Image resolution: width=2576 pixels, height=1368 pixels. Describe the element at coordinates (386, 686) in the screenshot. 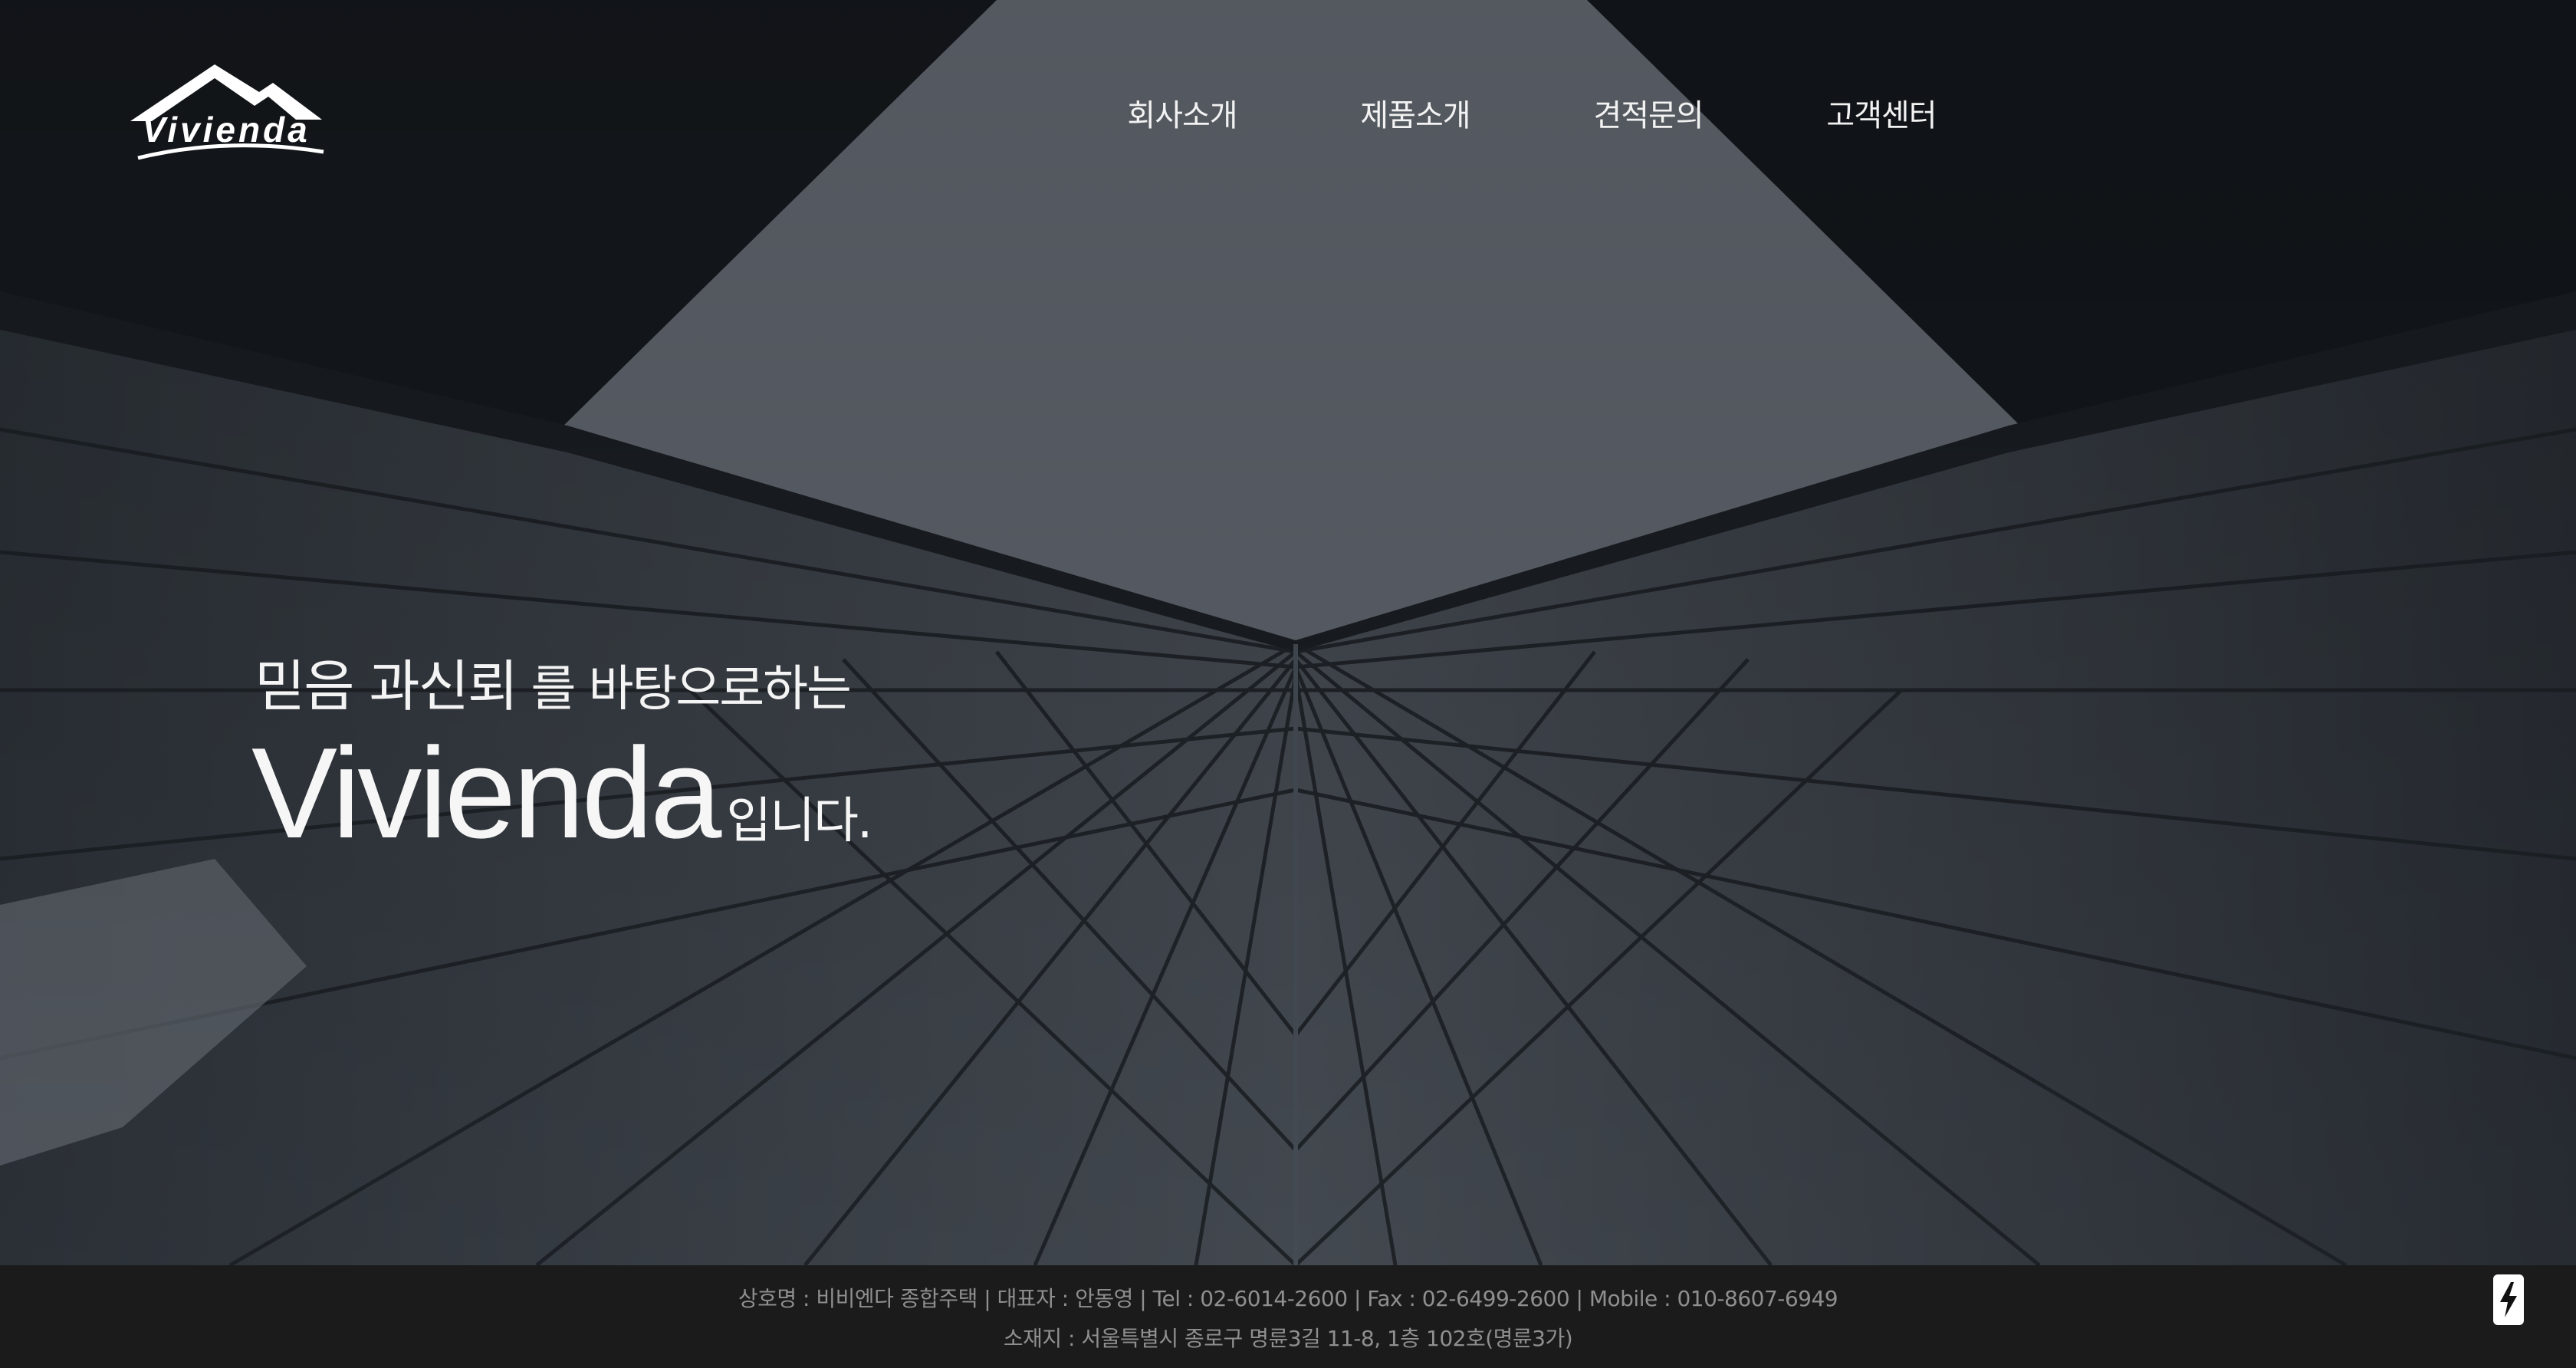

I see `hero-tagline-emphasis: 믿음 과신뢰` at that location.